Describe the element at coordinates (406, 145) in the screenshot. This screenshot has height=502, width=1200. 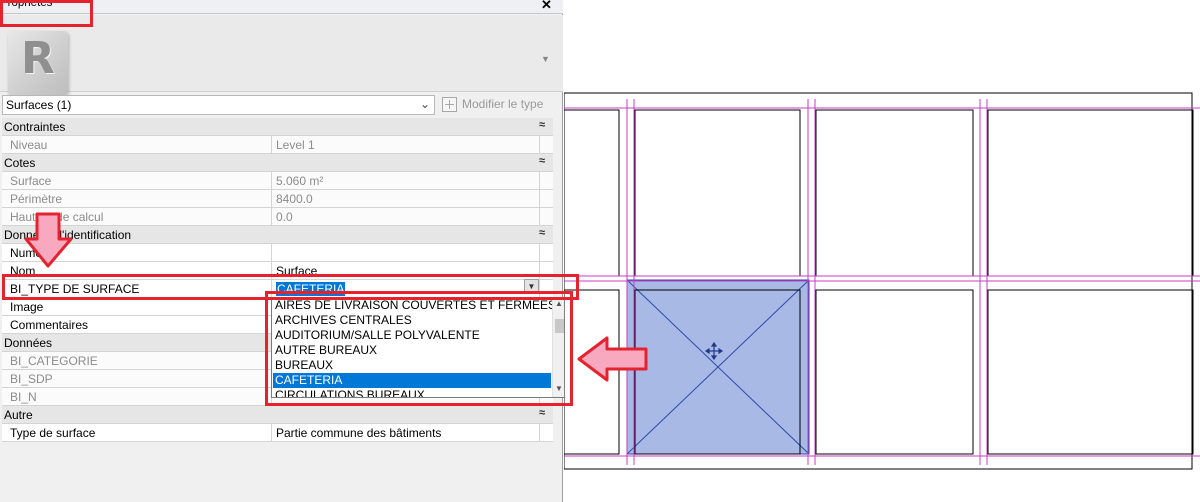
I see `property-value: Level 1` at that location.